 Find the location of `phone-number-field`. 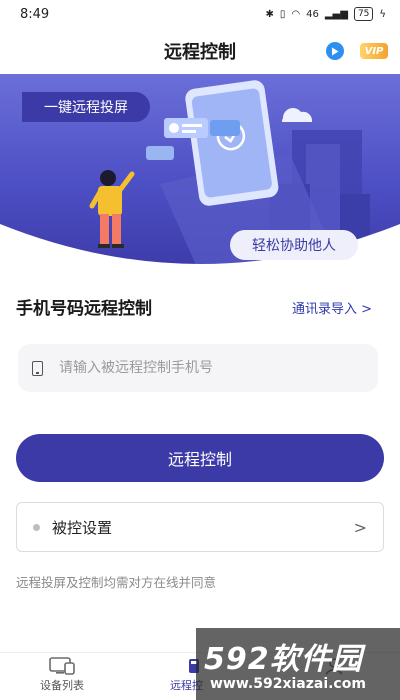

phone-number-field is located at coordinates (198, 368).